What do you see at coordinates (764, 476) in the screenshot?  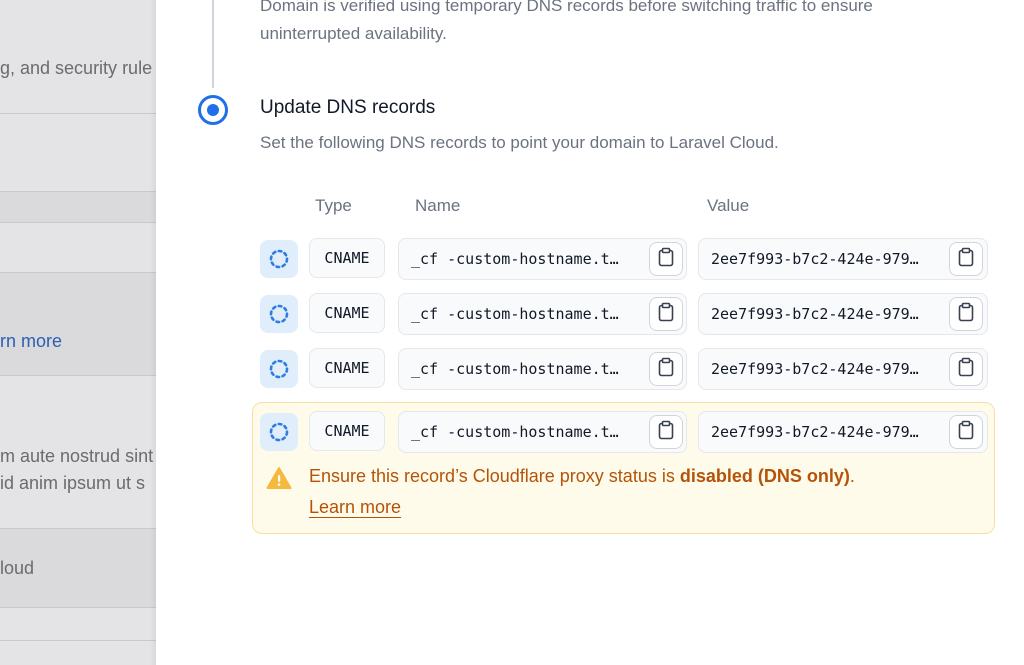 I see `warning-text-bold: disabled (DNS only)` at bounding box center [764, 476].